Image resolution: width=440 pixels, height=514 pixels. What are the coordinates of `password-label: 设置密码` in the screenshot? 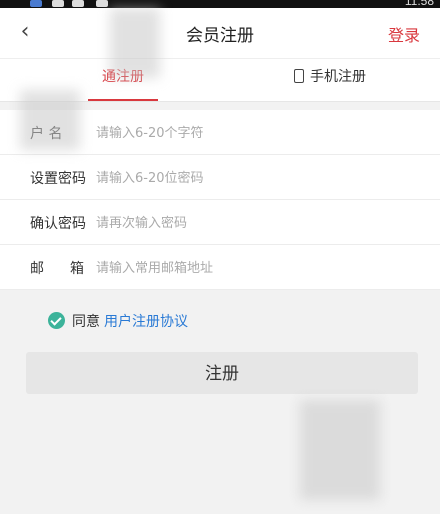 It's located at (58, 179).